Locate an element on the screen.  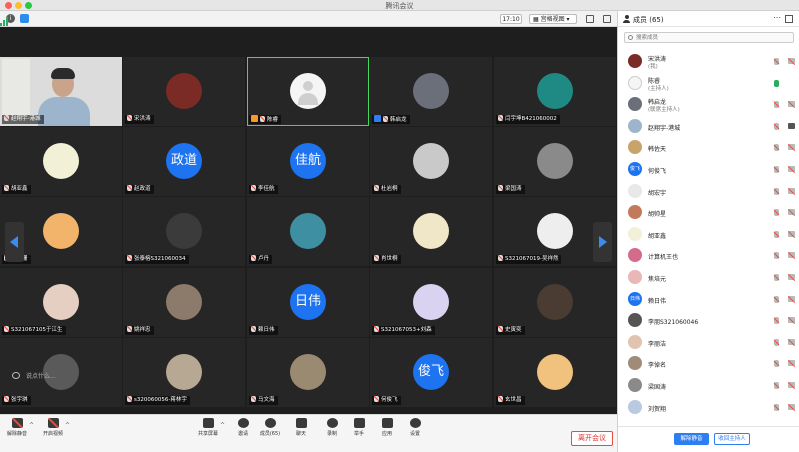
member-row: 焦培元 is located at coordinates (708, 277).